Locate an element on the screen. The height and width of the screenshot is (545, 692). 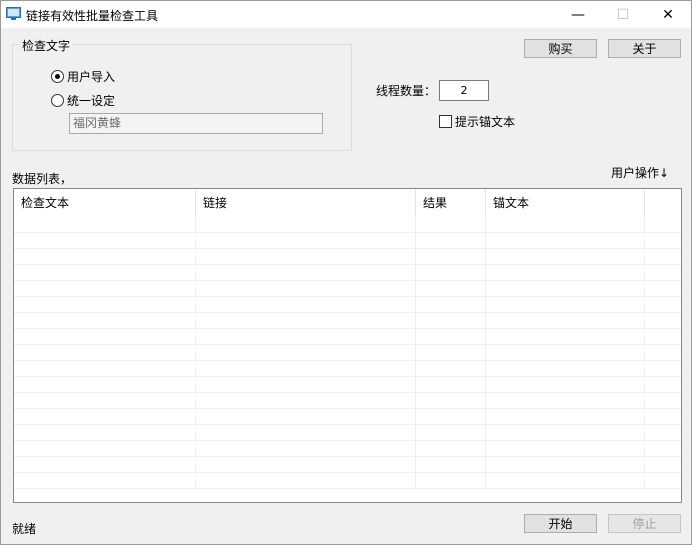
stop-button: 停止 is located at coordinates (644, 523).